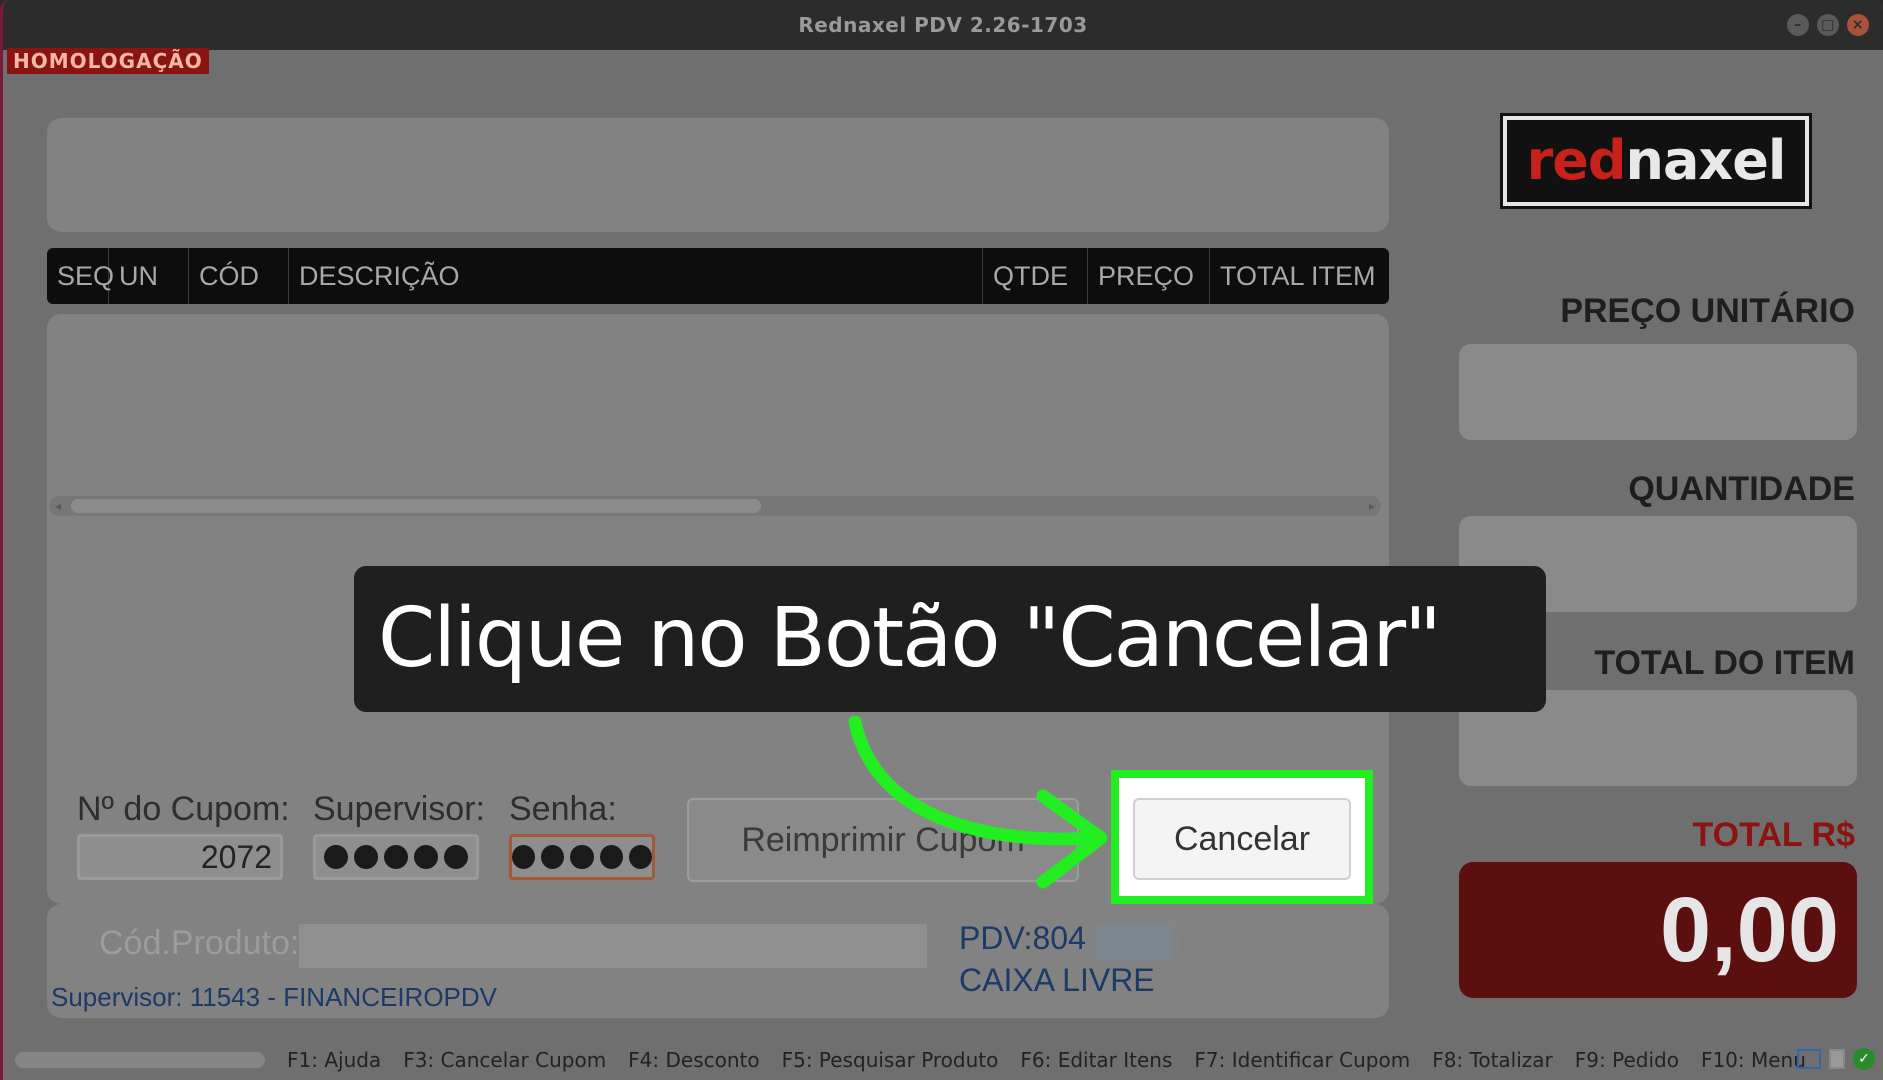  I want to click on cancel-button: Cancelar, so click(1242, 839).